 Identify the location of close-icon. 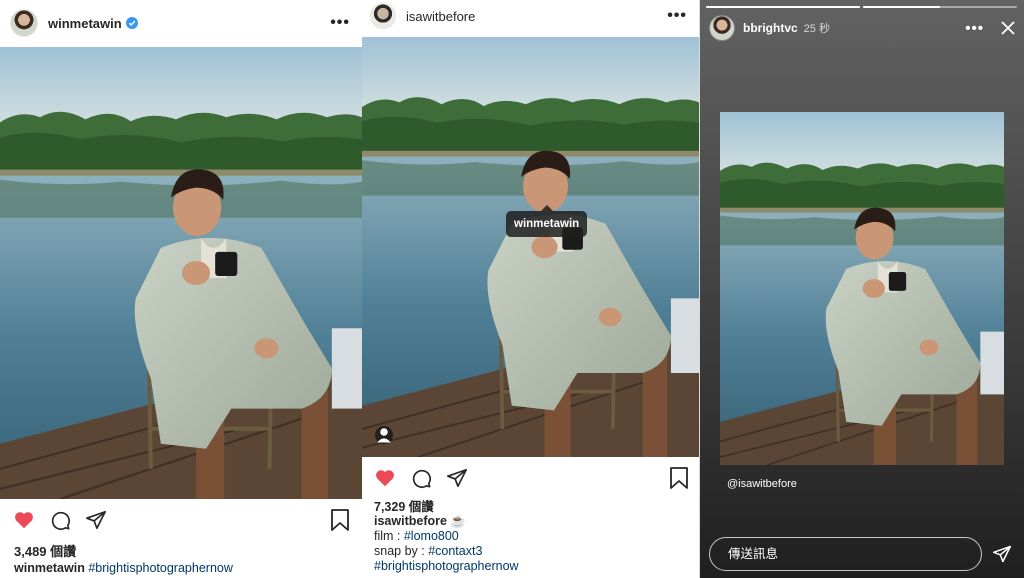
(1008, 28).